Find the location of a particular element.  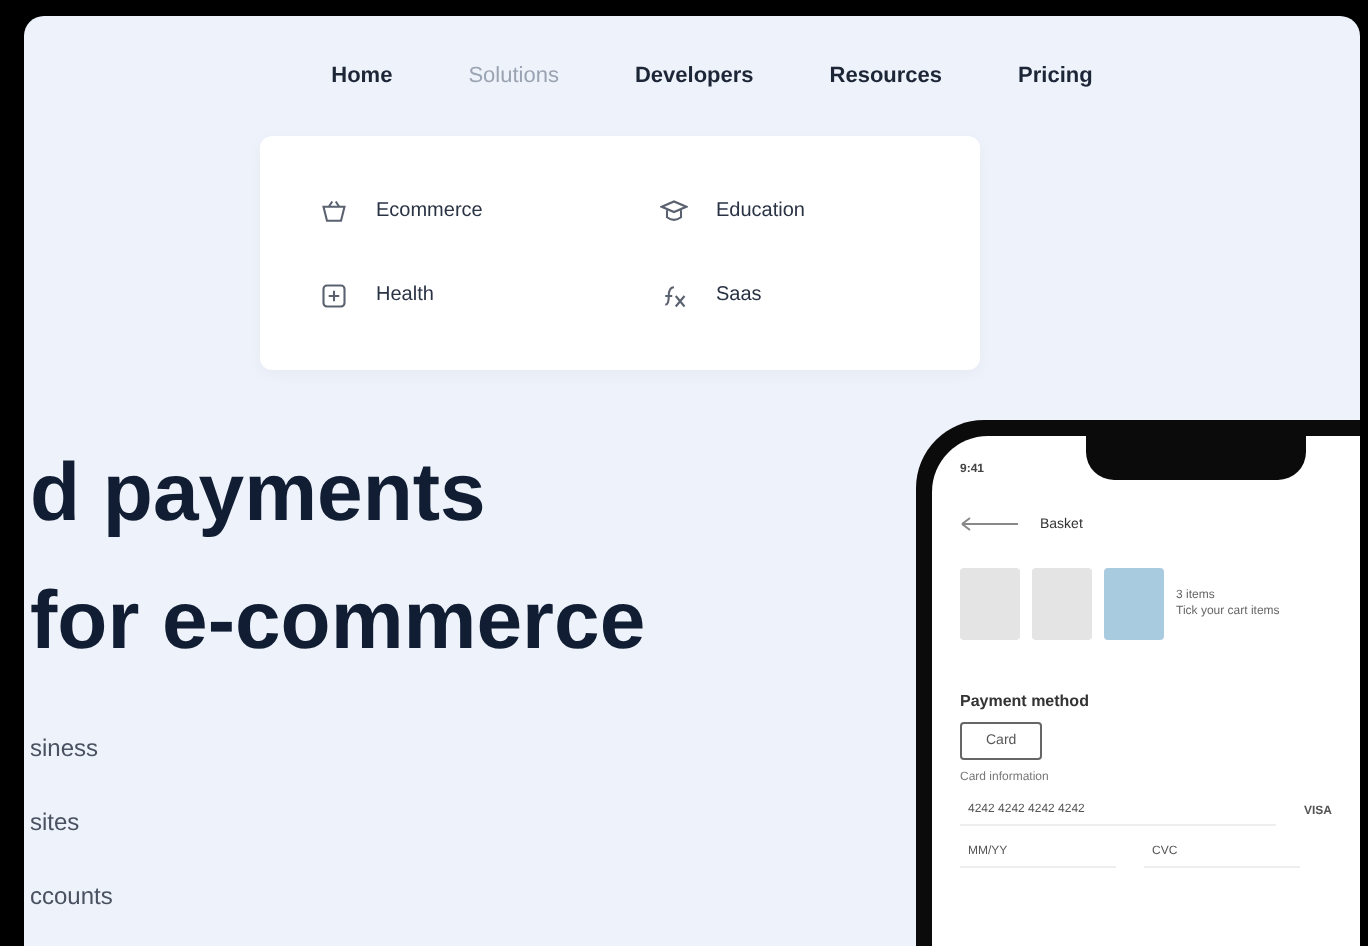

function-icon is located at coordinates (674, 295).